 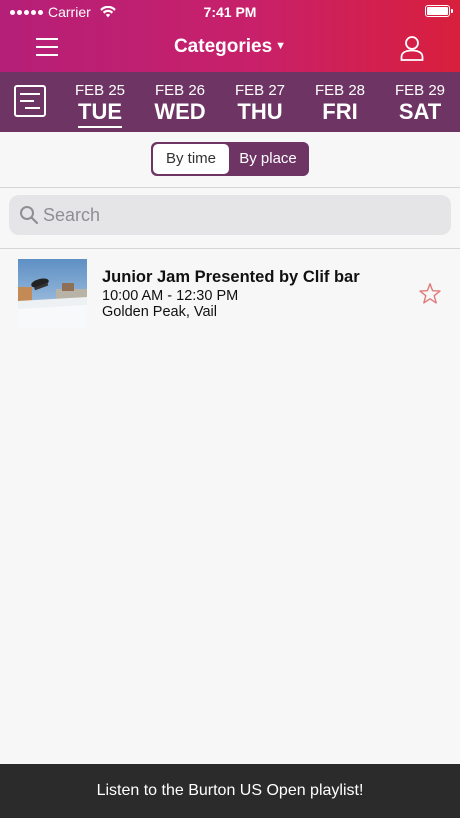 I want to click on user-icon, so click(x=412, y=48).